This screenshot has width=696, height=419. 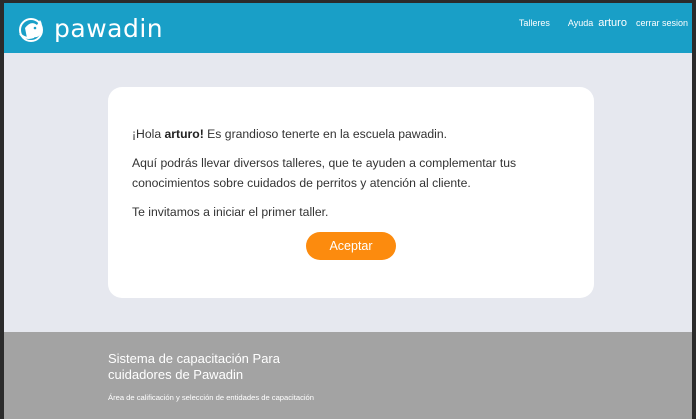 I want to click on welcome-invitation: Te invitamos a iniciar el primer taller., so click(x=230, y=212).